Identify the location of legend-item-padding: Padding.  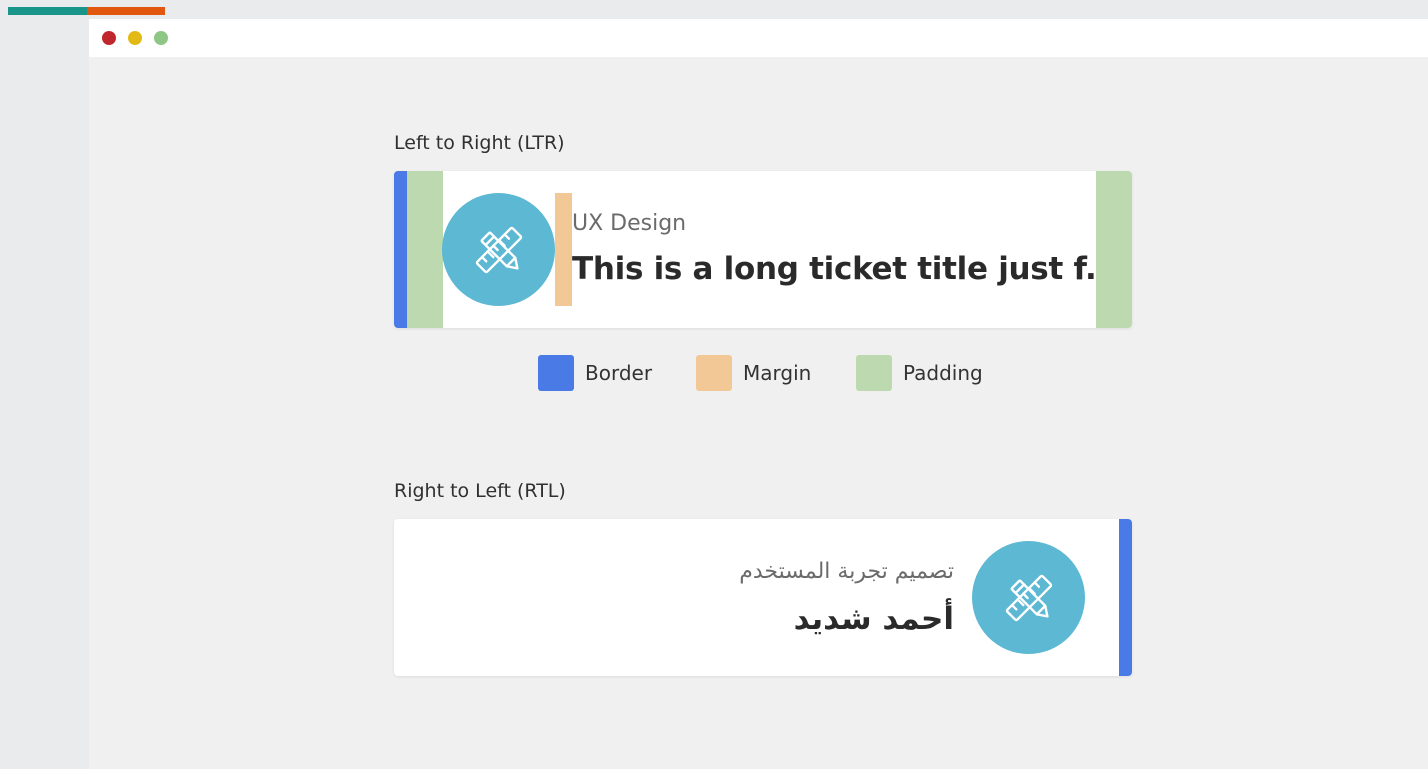
(919, 373).